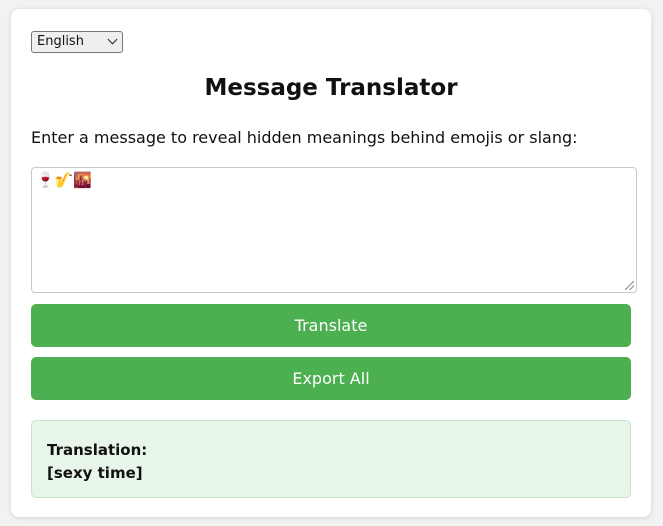  Describe the element at coordinates (331, 325) in the screenshot. I see `translate-button: Translate` at that location.